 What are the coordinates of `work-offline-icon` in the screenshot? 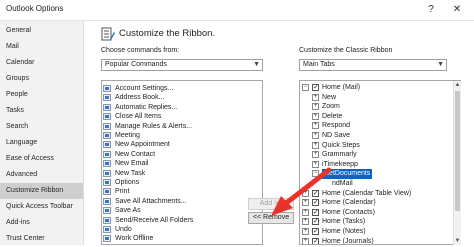 It's located at (107, 239).